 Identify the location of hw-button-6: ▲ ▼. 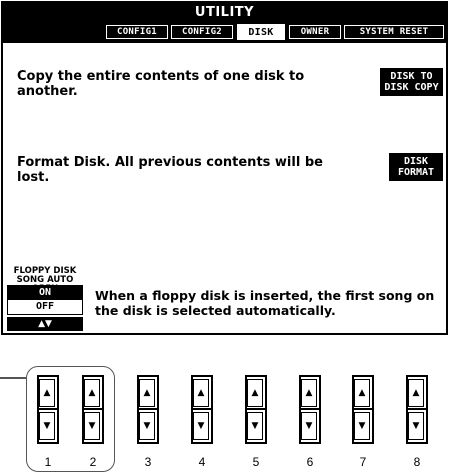
(310, 409).